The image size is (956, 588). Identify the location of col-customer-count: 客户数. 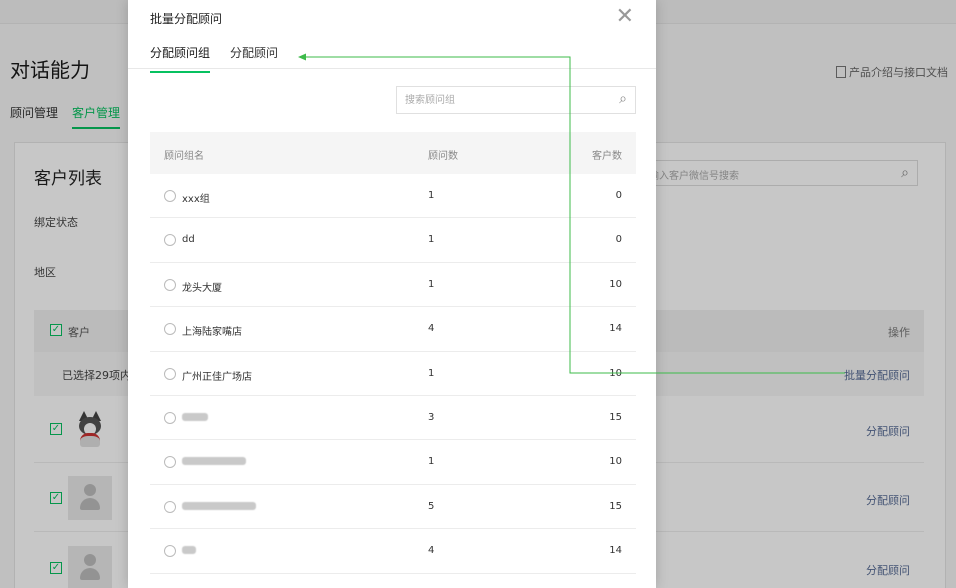
(607, 156).